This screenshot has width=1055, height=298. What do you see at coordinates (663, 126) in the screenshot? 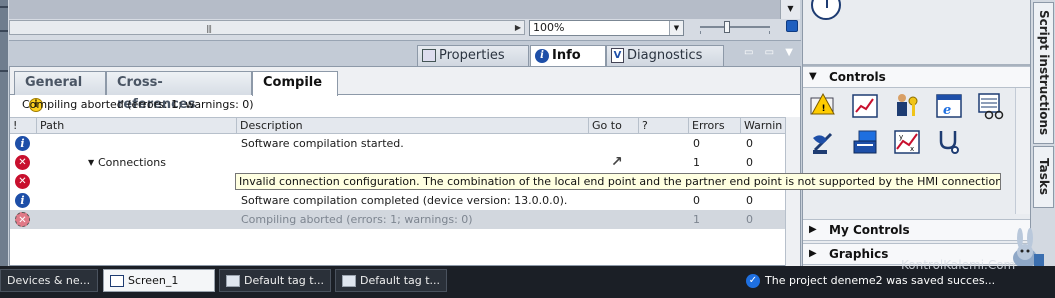
I see `col-help: ?` at bounding box center [663, 126].